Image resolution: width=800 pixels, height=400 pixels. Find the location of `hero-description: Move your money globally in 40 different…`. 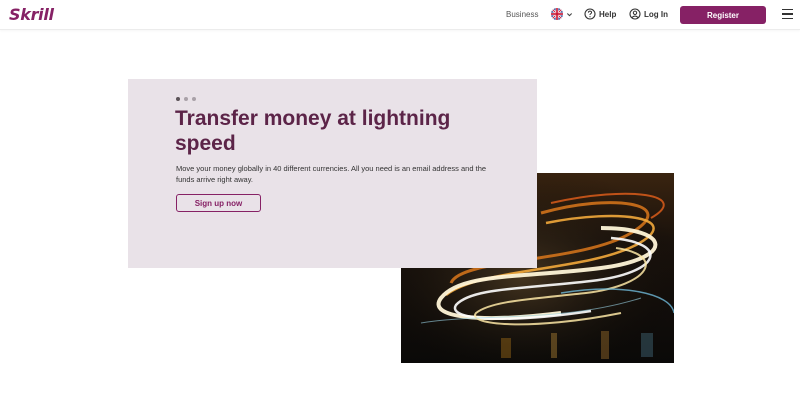

hero-description: Move your money globally in 40 different… is located at coordinates (331, 174).